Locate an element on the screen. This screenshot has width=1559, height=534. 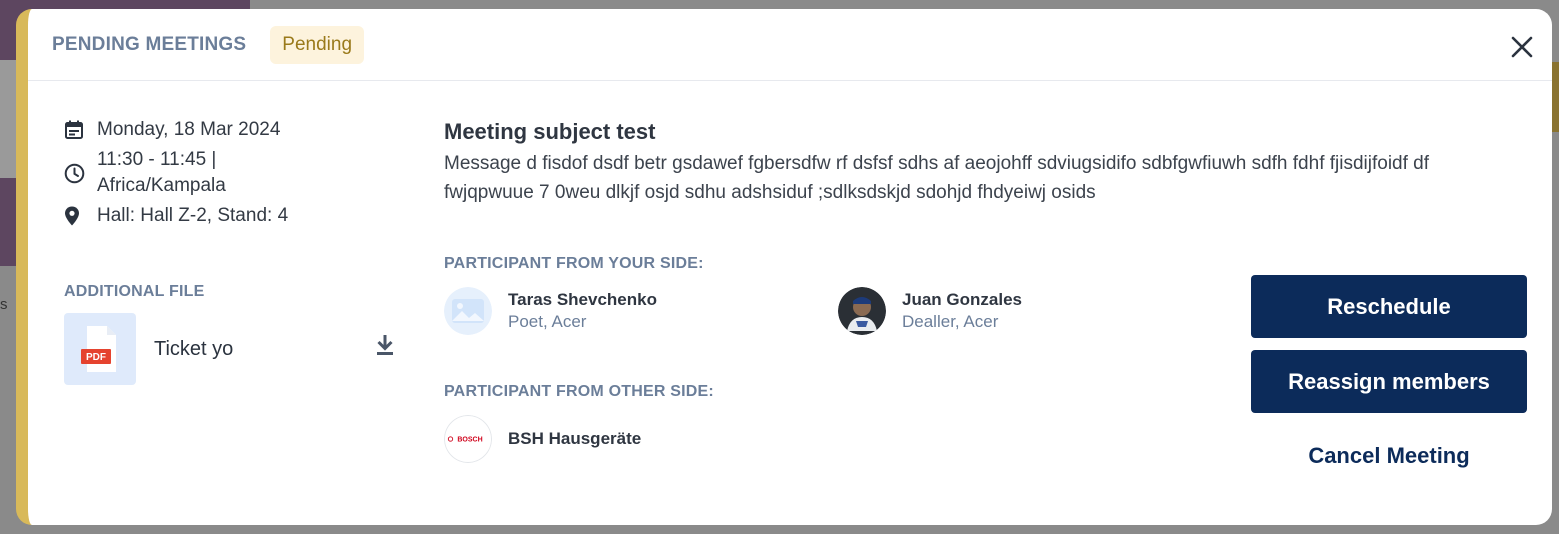
close-icon is located at coordinates (1522, 47).